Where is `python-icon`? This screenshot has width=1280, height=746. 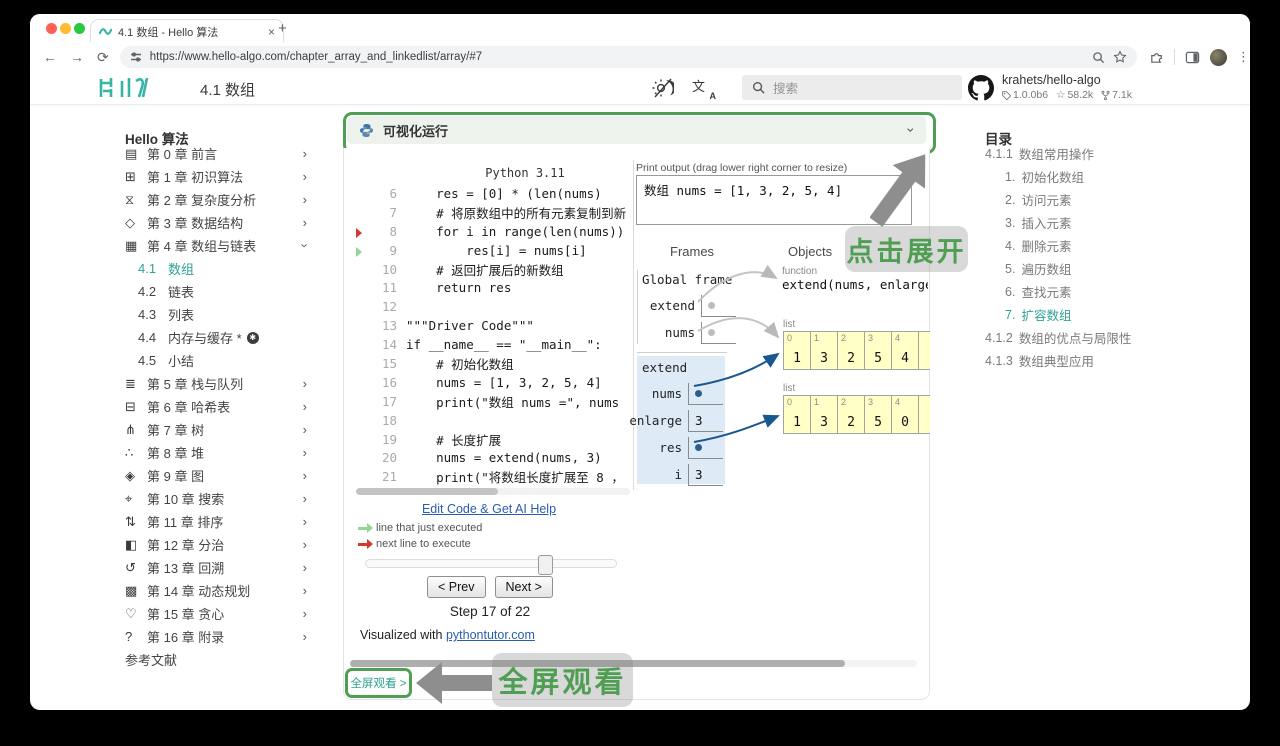 python-icon is located at coordinates (366, 130).